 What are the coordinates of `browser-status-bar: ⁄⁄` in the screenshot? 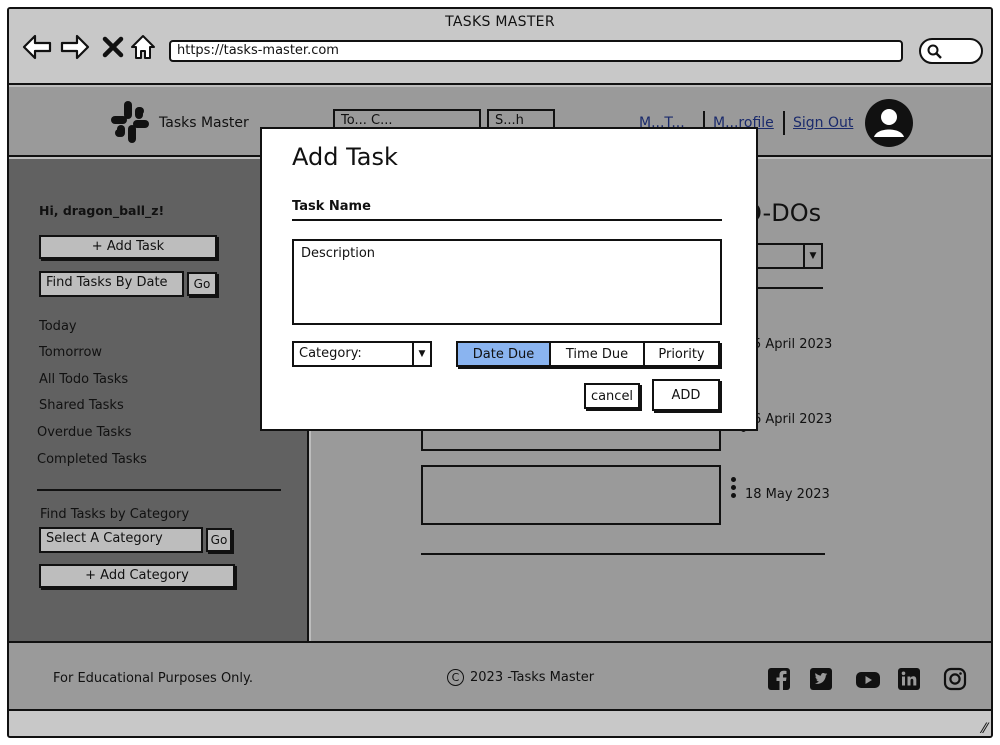 It's located at (500, 723).